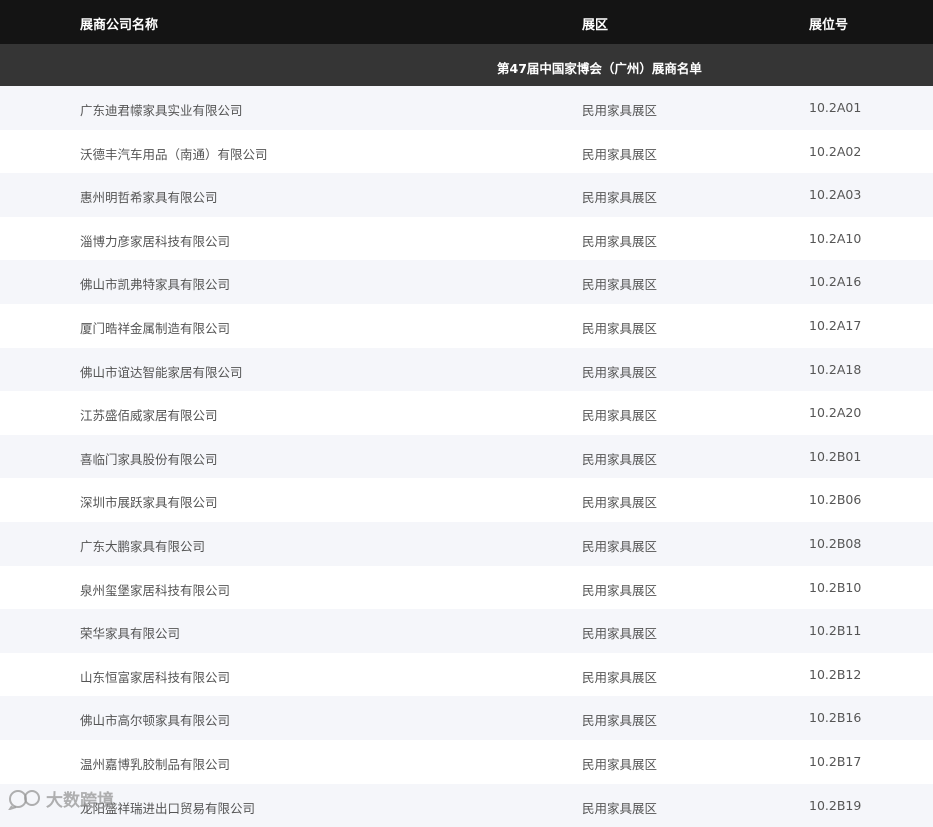 The height and width of the screenshot is (827, 933). Describe the element at coordinates (828, 23) in the screenshot. I see `column-header-booth: 展位号` at that location.